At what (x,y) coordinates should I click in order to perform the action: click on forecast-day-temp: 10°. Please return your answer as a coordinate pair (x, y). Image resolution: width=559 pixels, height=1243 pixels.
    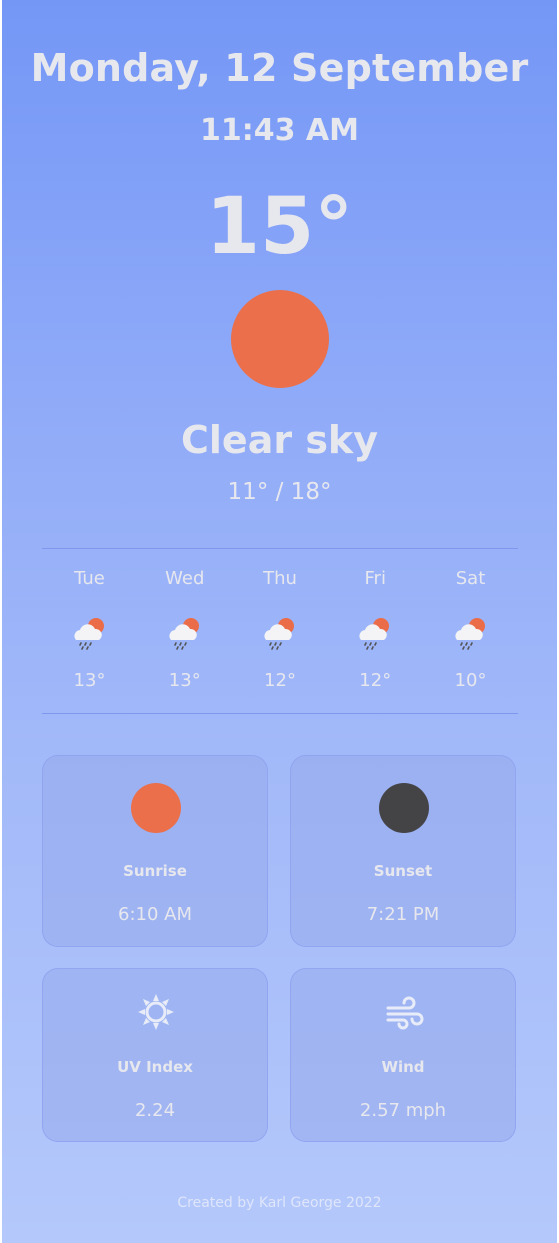
    Looking at the image, I should click on (470, 680).